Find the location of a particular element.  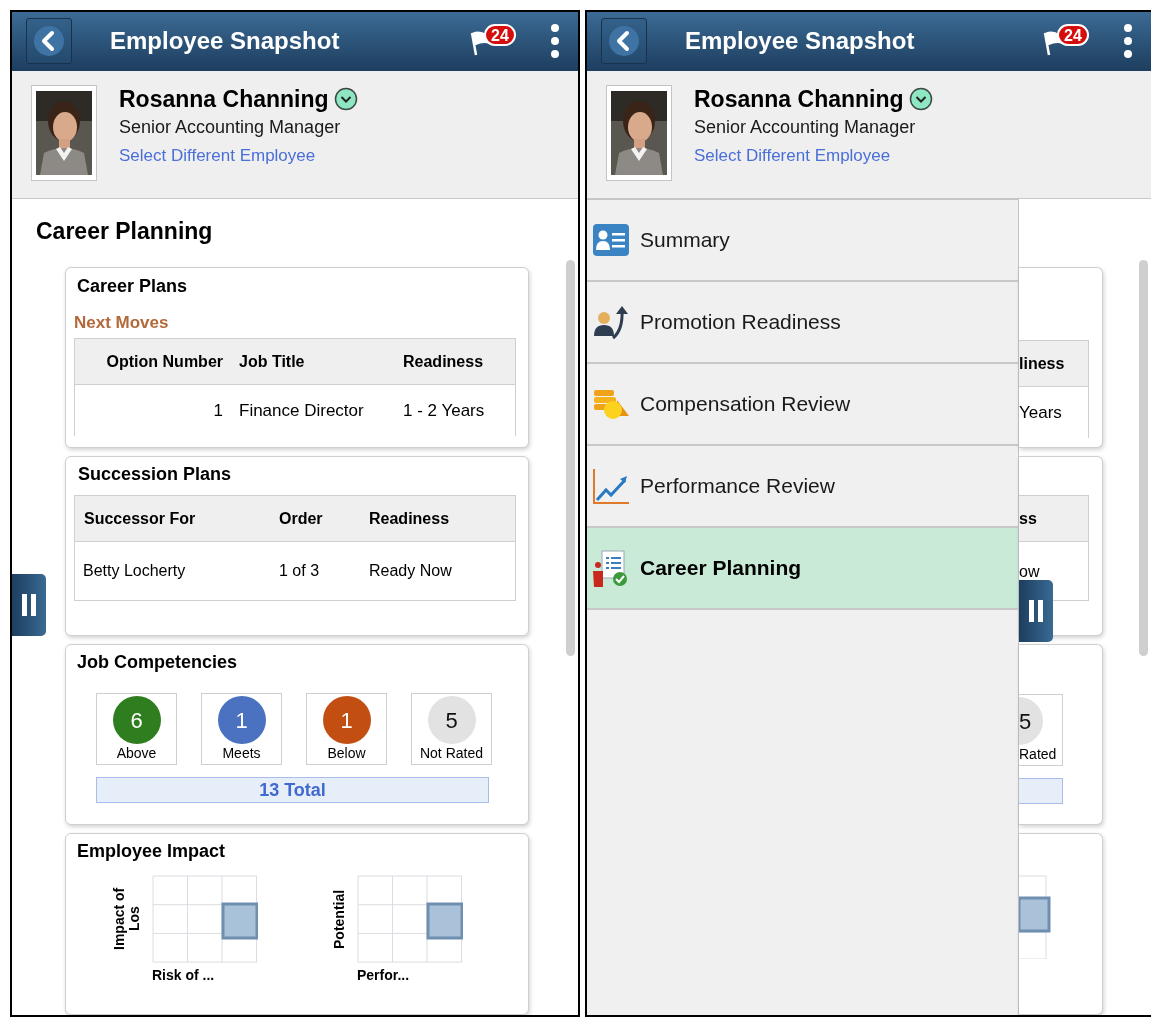

card-title: Job Competencies is located at coordinates (158, 662).